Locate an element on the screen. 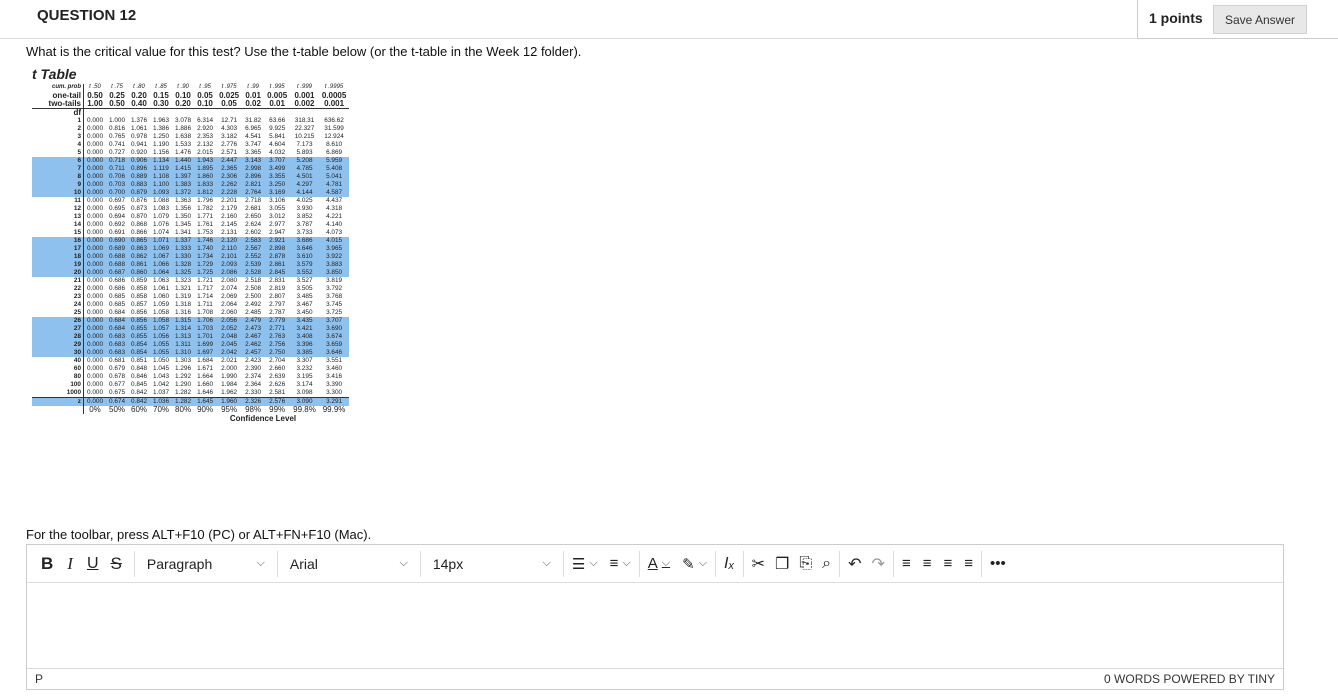  highlight-color-icon: ✎ ⌵ is located at coordinates (694, 564).